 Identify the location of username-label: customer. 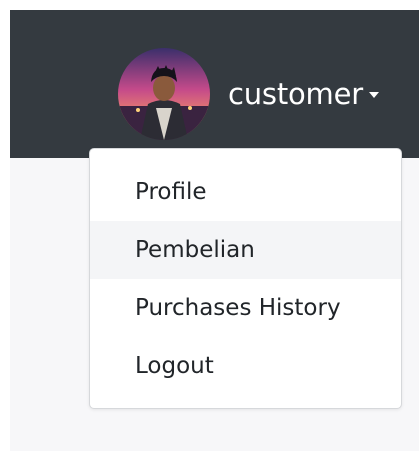
(295, 94).